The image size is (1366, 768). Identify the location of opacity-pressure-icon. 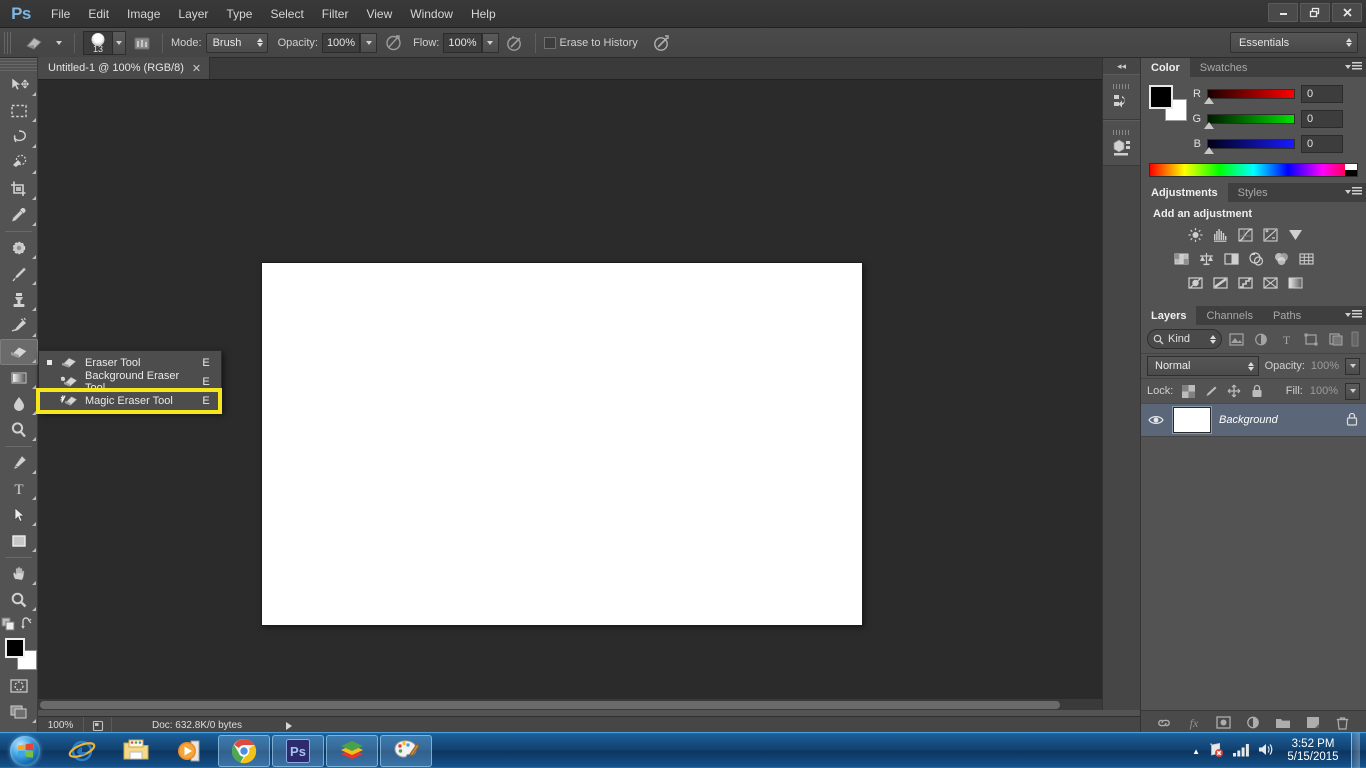
(393, 43).